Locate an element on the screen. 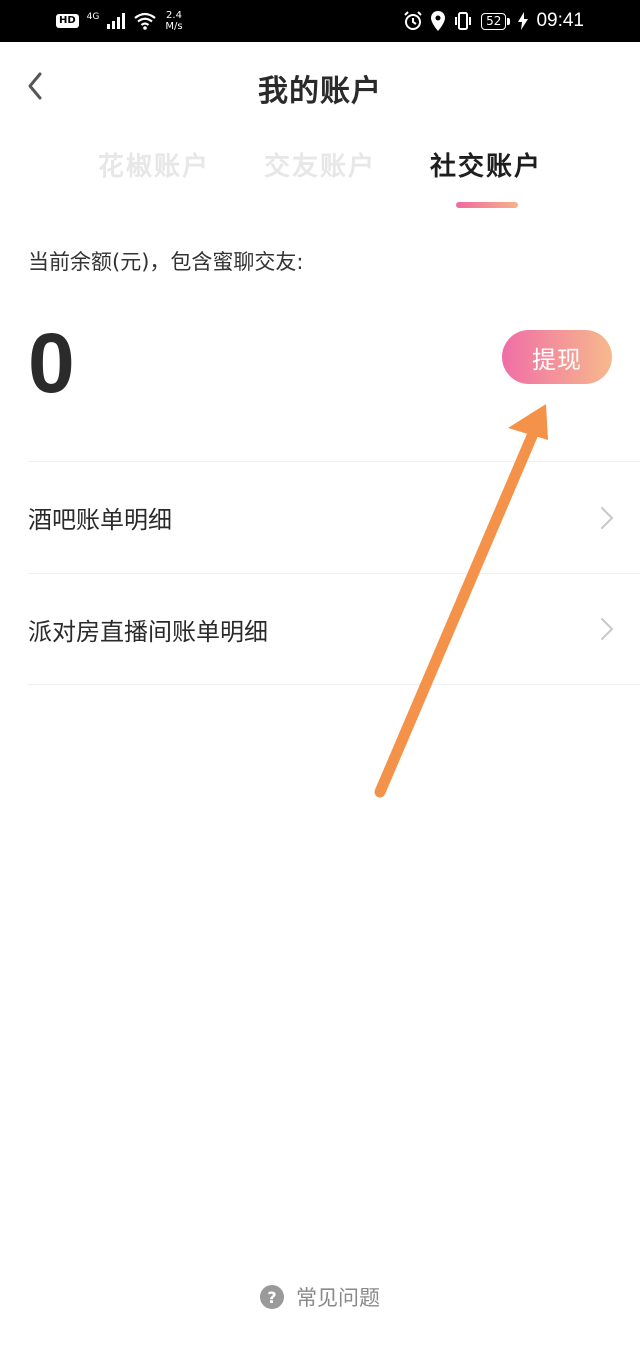 Image resolution: width=640 pixels, height=1346 pixels. hd-badge: HD is located at coordinates (67, 21).